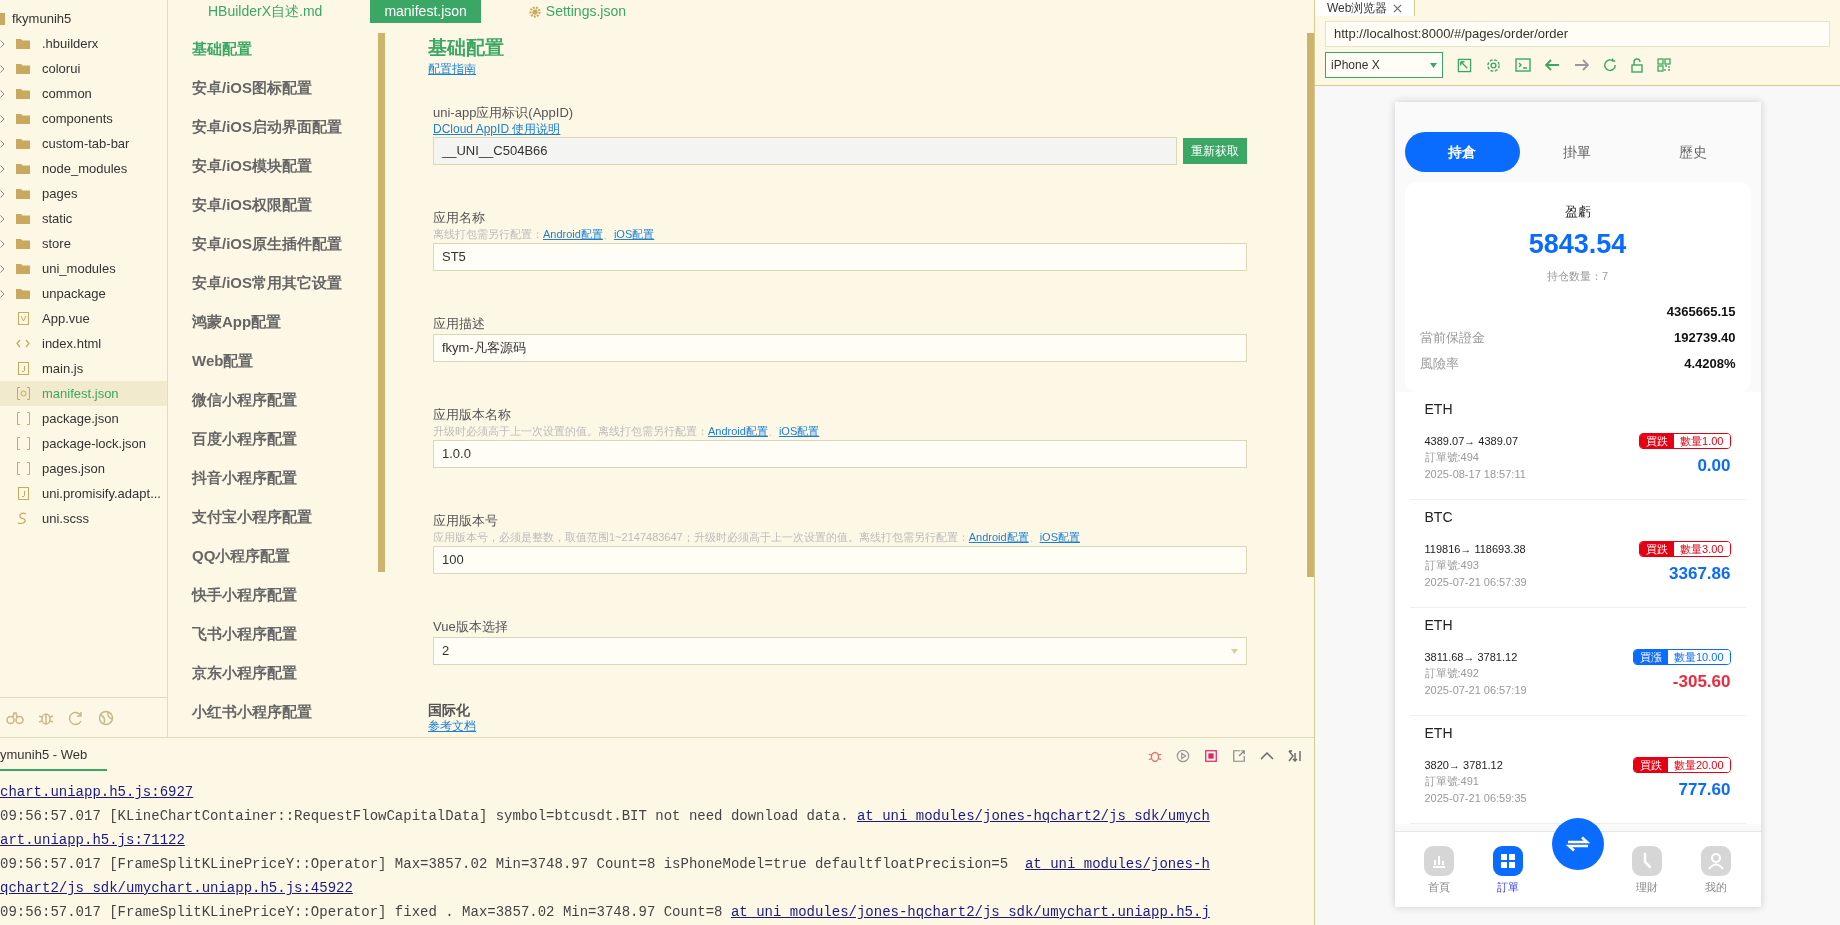  What do you see at coordinates (60, 193) in the screenshot?
I see `folder-item: pages` at bounding box center [60, 193].